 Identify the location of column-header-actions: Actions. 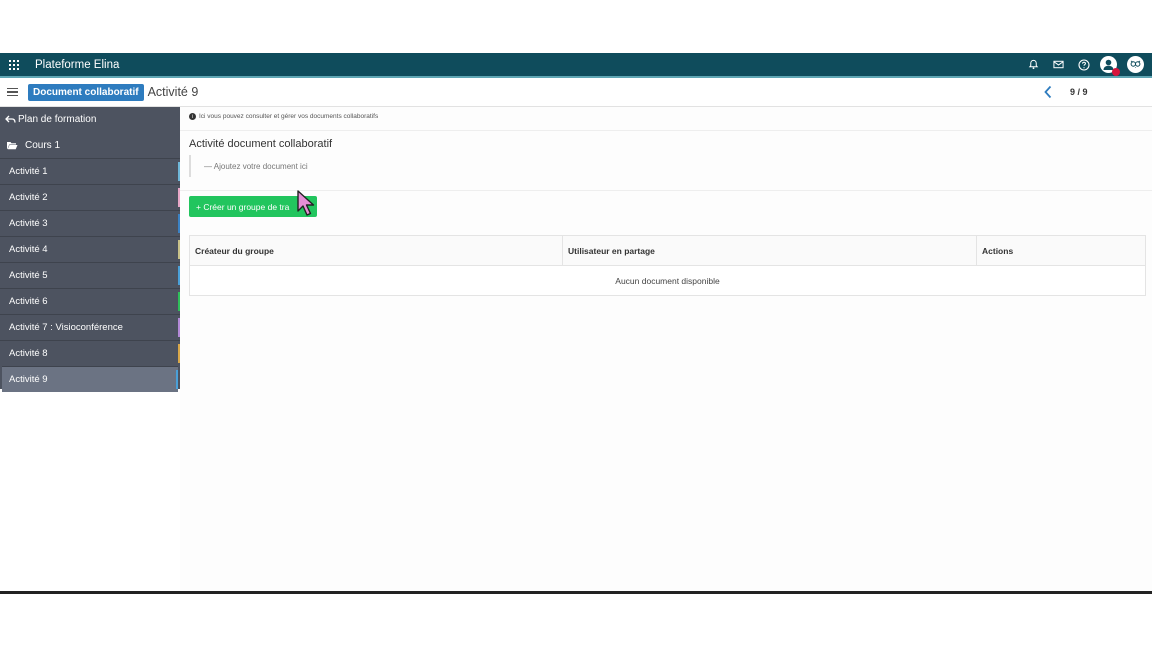
(1060, 250).